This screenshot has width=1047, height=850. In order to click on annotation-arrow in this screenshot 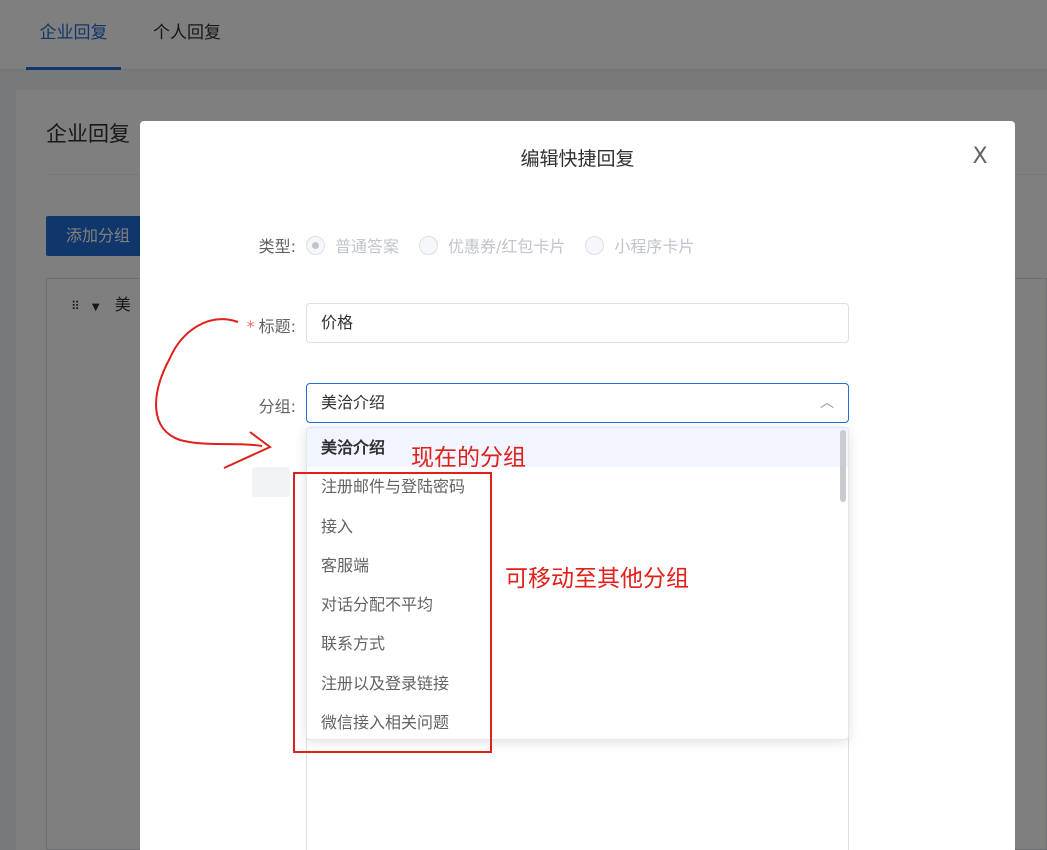, I will do `click(213, 393)`.